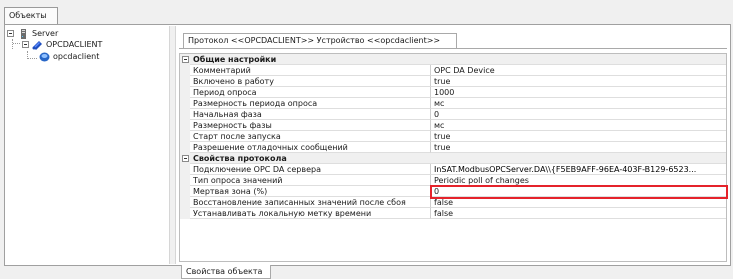 The image size is (733, 279). Describe the element at coordinates (310, 70) in the screenshot. I see `property-name: Комментарий` at that location.